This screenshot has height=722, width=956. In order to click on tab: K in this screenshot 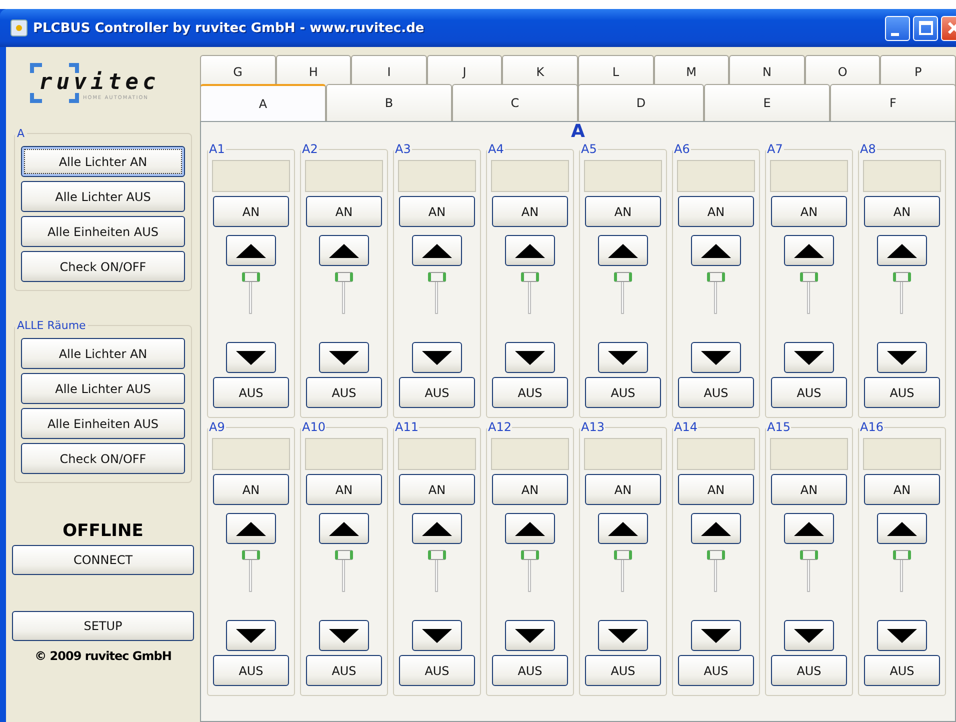, I will do `click(540, 71)`.